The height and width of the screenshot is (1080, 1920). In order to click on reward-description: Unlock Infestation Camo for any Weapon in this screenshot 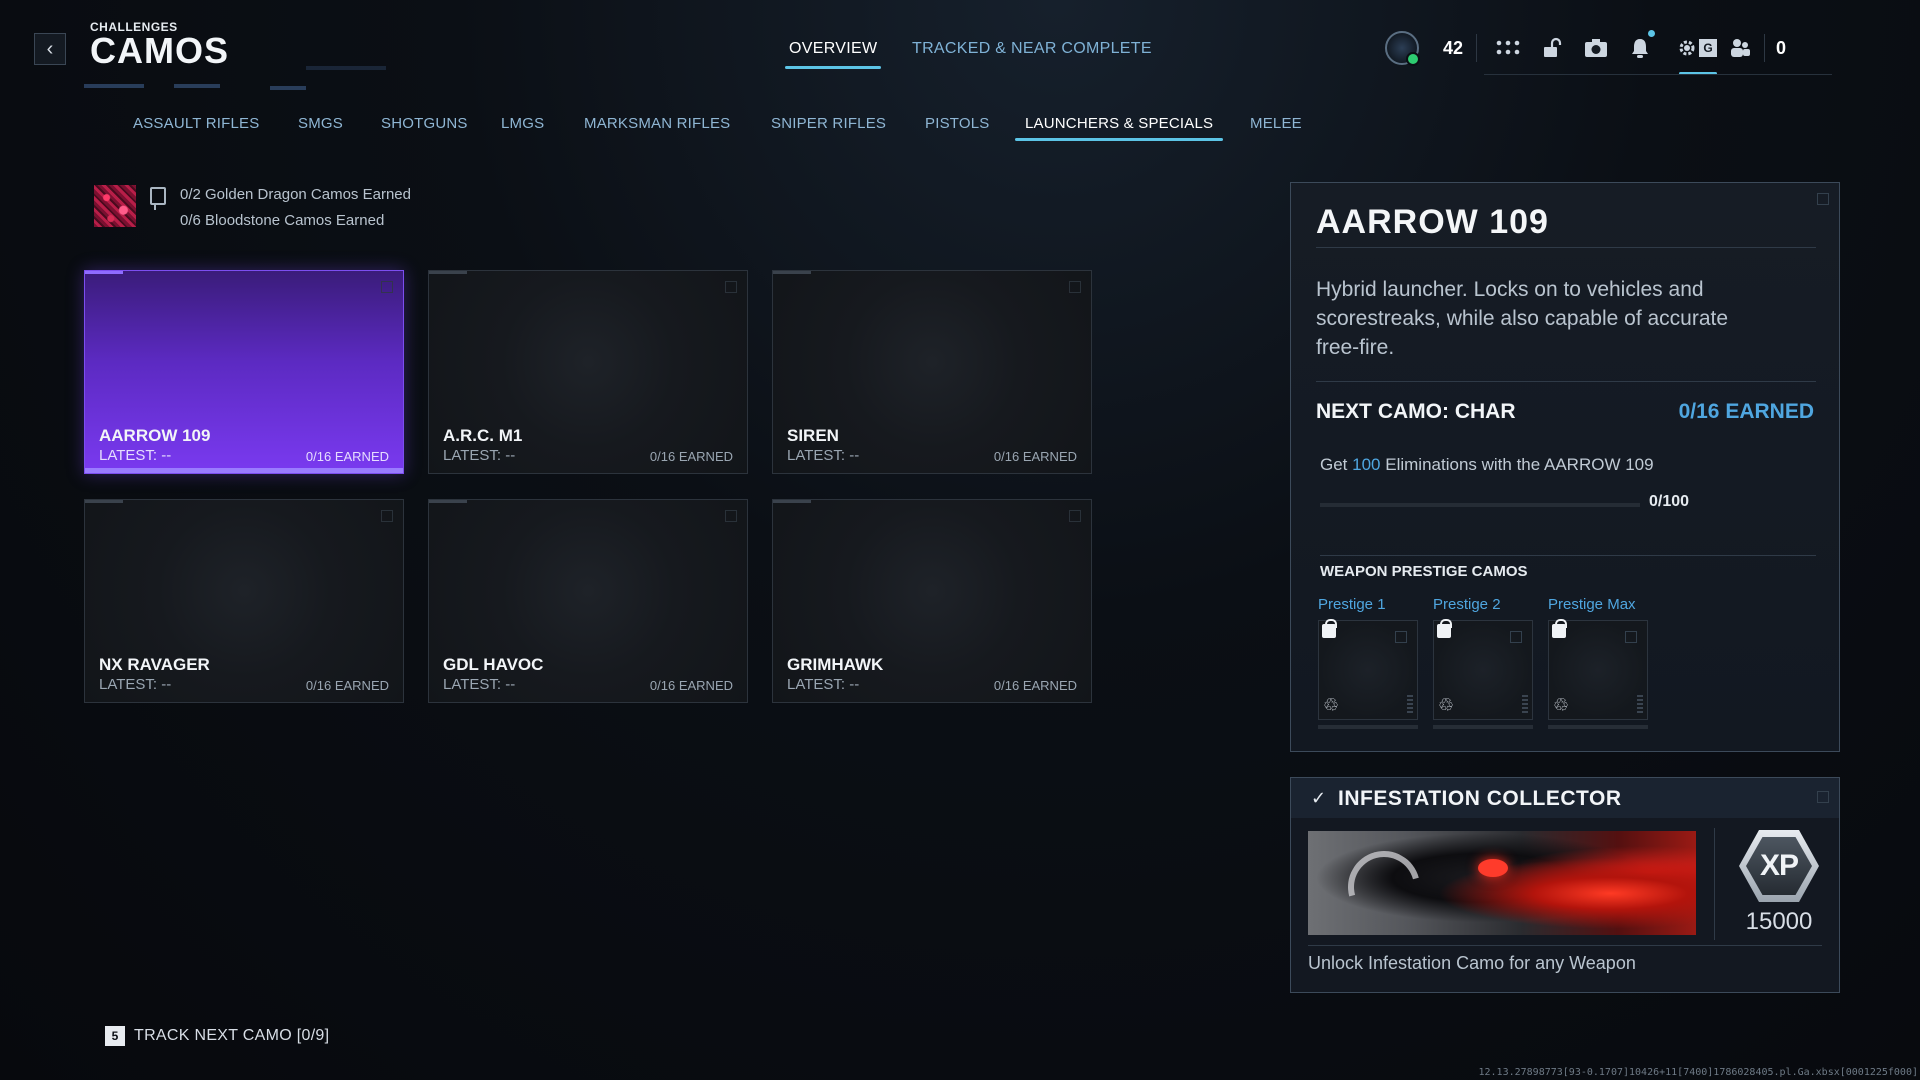, I will do `click(1472, 963)`.